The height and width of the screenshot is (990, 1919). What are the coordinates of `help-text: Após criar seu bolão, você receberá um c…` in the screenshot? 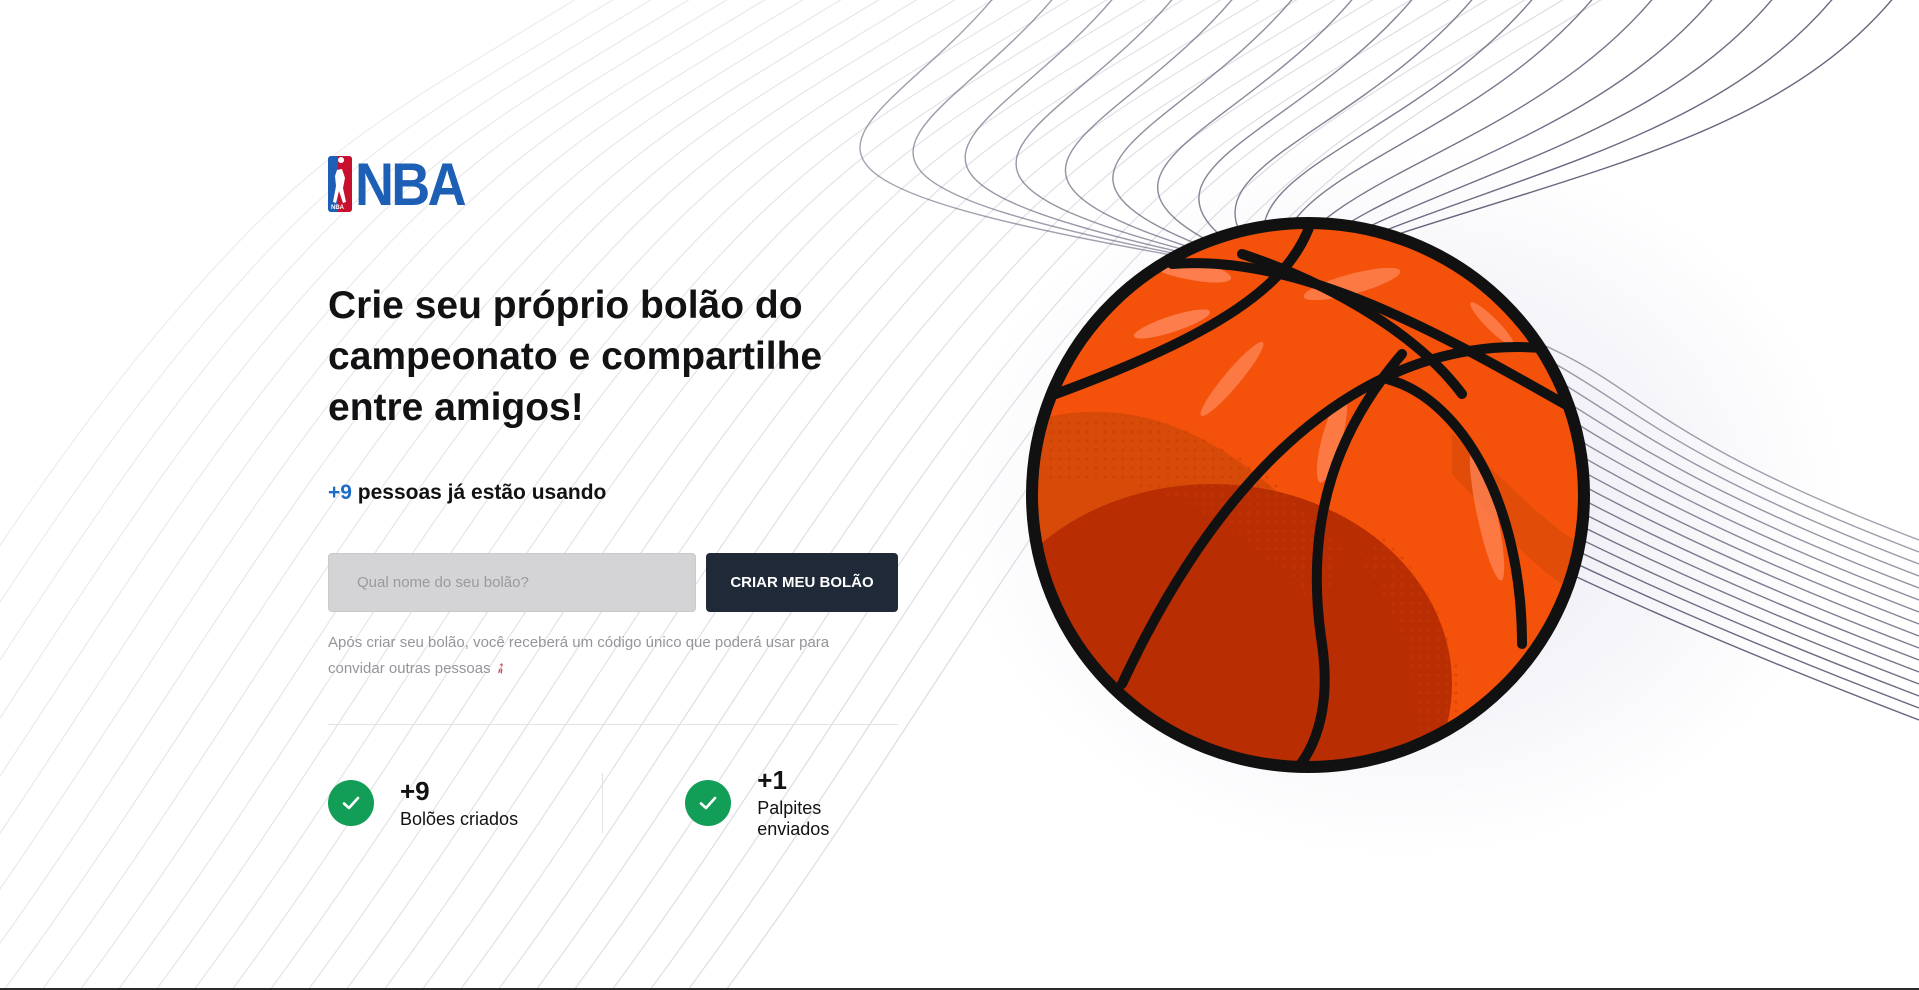 It's located at (598, 656).